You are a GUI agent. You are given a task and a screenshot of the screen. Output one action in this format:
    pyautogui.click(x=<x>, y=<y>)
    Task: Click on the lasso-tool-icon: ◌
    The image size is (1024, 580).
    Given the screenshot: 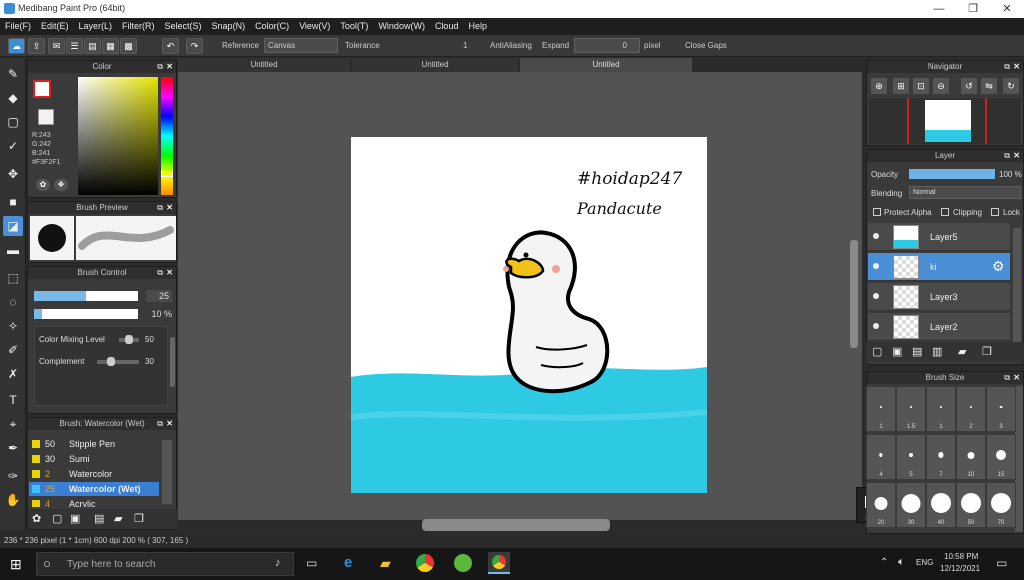 What is the action you would take?
    pyautogui.click(x=13, y=302)
    